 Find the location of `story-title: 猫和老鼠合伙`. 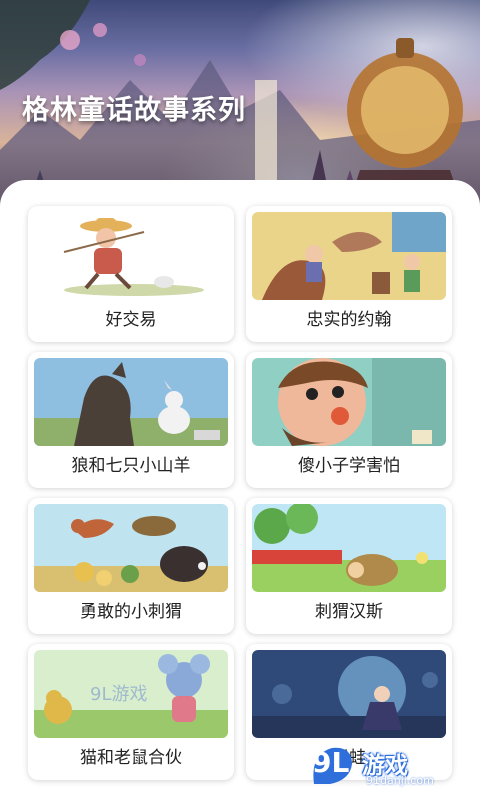

story-title: 猫和老鼠合伙 is located at coordinates (131, 758).